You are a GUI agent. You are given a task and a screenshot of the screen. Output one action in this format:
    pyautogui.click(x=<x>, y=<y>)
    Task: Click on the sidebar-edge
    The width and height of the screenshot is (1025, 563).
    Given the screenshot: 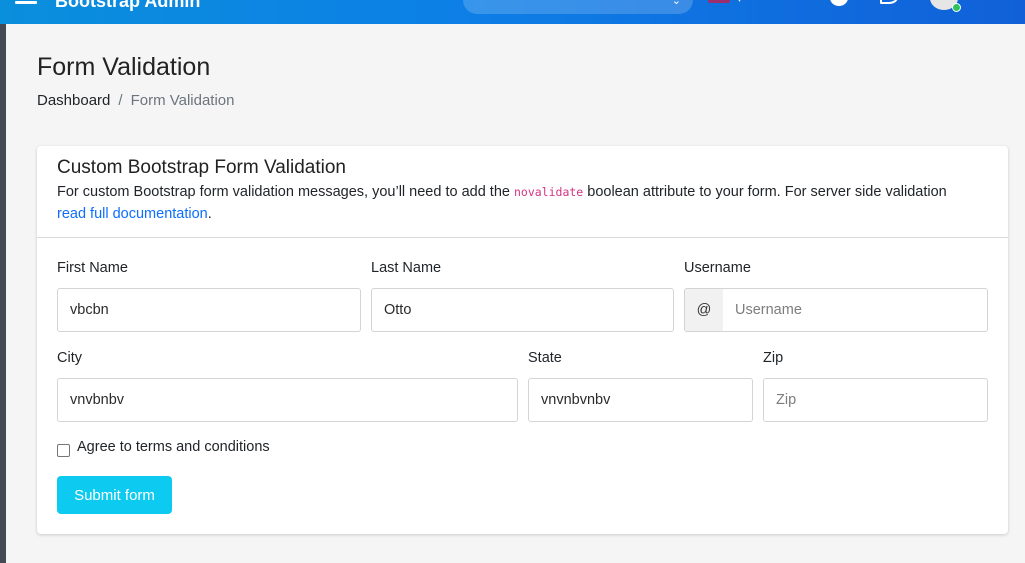 What is the action you would take?
    pyautogui.click(x=3, y=293)
    